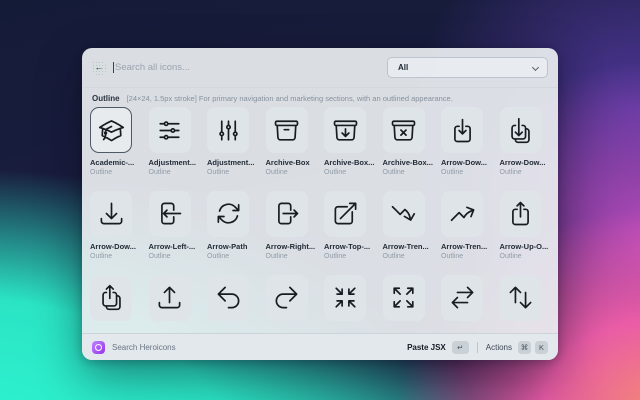 The image size is (640, 400). What do you see at coordinates (462, 130) in the screenshot?
I see `arrow-down-on-square-icon` at bounding box center [462, 130].